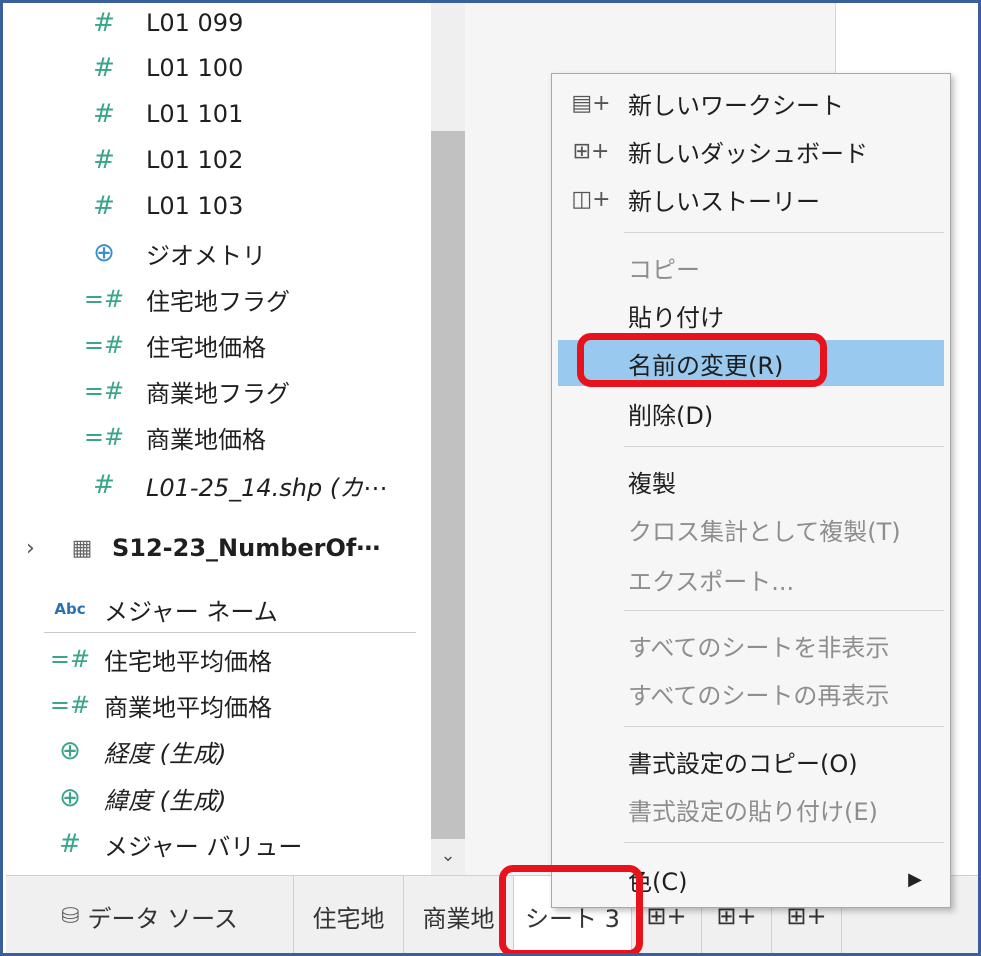 Image resolution: width=981 pixels, height=956 pixels. Describe the element at coordinates (191, 611) in the screenshot. I see `field-label: メジャー ネーム` at that location.